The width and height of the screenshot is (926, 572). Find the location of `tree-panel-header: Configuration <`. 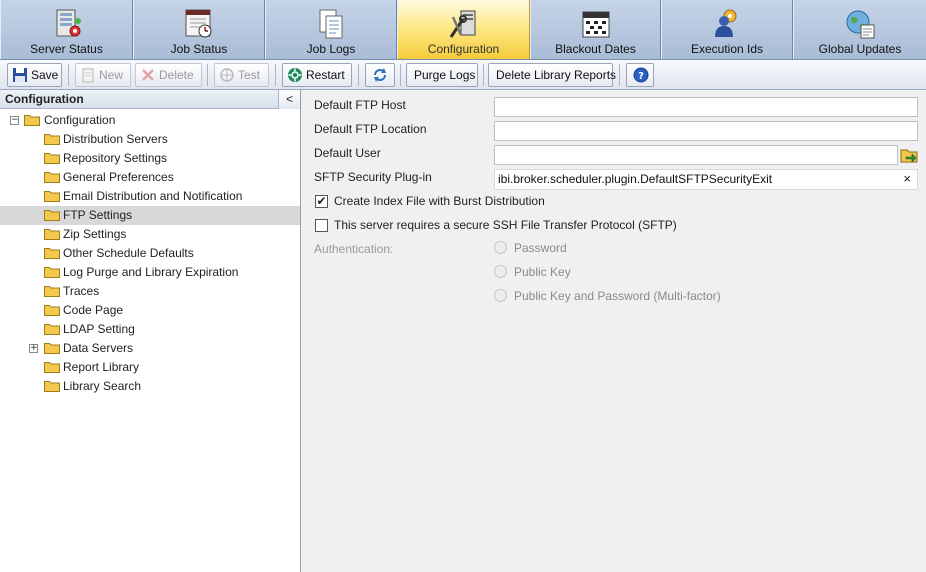

tree-panel-header: Configuration < is located at coordinates (150, 99).